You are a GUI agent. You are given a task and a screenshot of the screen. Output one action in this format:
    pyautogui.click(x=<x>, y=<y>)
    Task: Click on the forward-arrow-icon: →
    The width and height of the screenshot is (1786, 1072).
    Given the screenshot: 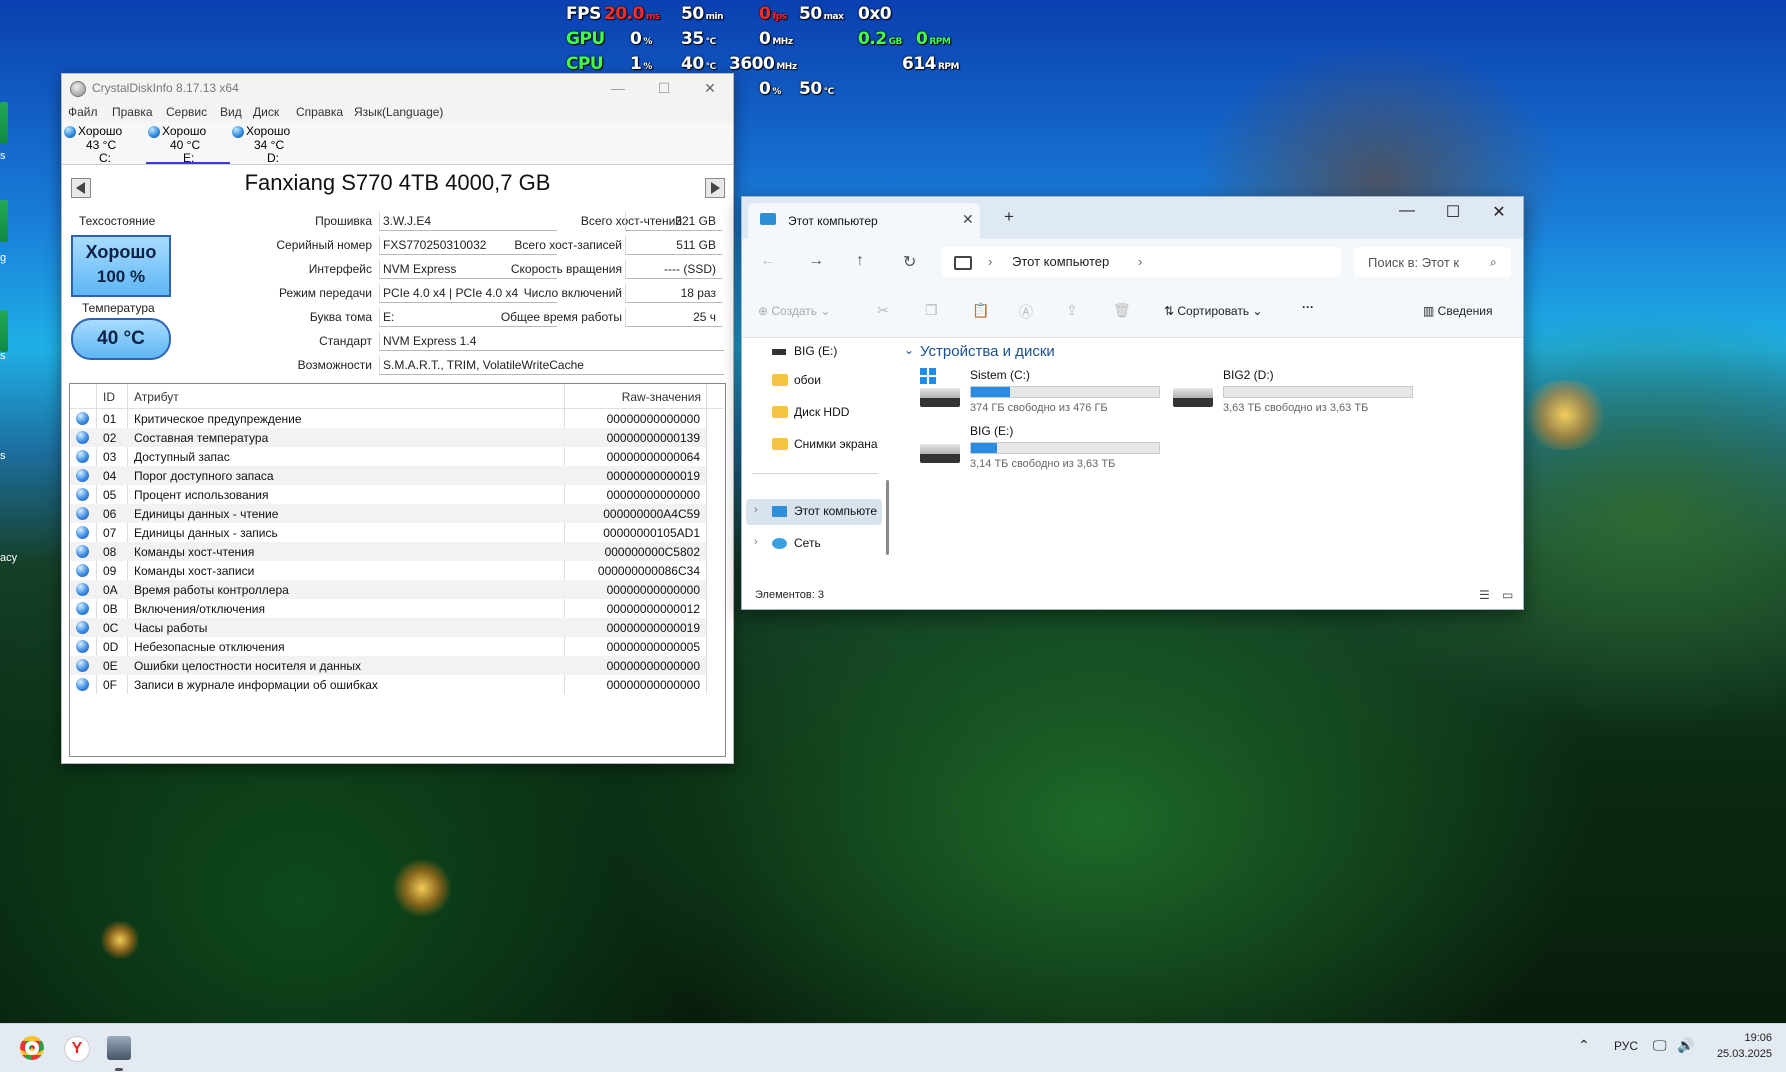 What is the action you would take?
    pyautogui.click(x=816, y=261)
    